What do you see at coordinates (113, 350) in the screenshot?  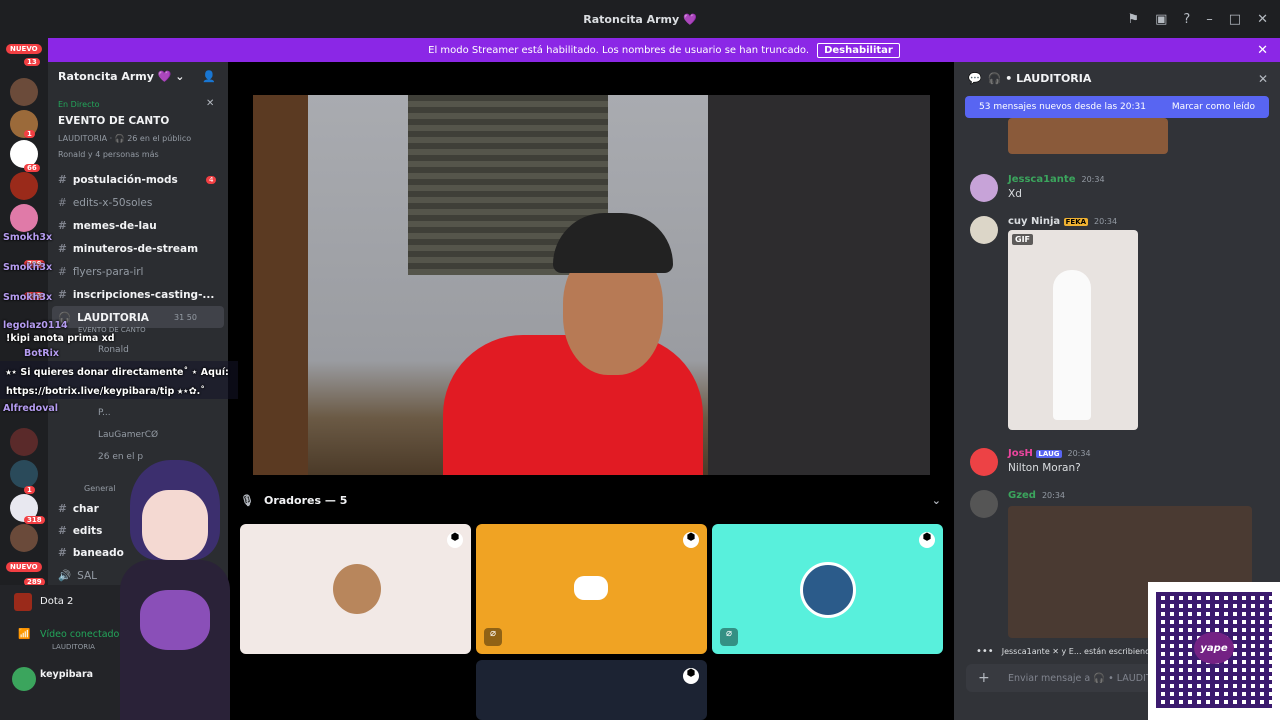 I see `stage-user: Ronald` at bounding box center [113, 350].